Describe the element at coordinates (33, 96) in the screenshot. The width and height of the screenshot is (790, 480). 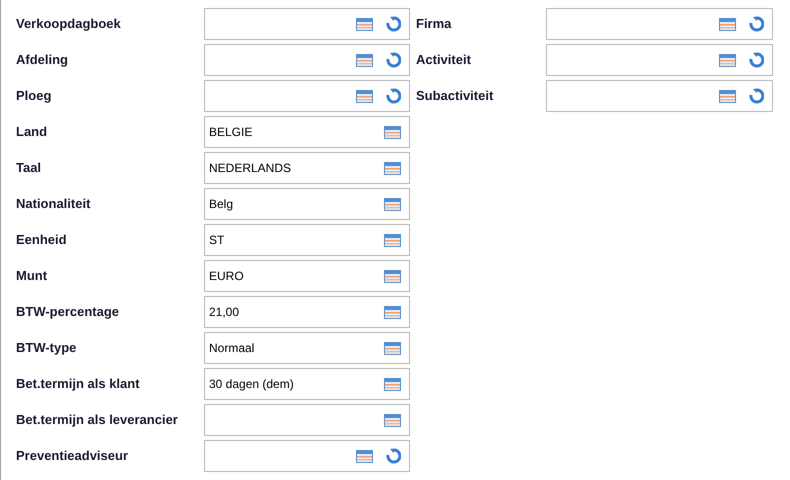
I see `field-label: Ploeg` at that location.